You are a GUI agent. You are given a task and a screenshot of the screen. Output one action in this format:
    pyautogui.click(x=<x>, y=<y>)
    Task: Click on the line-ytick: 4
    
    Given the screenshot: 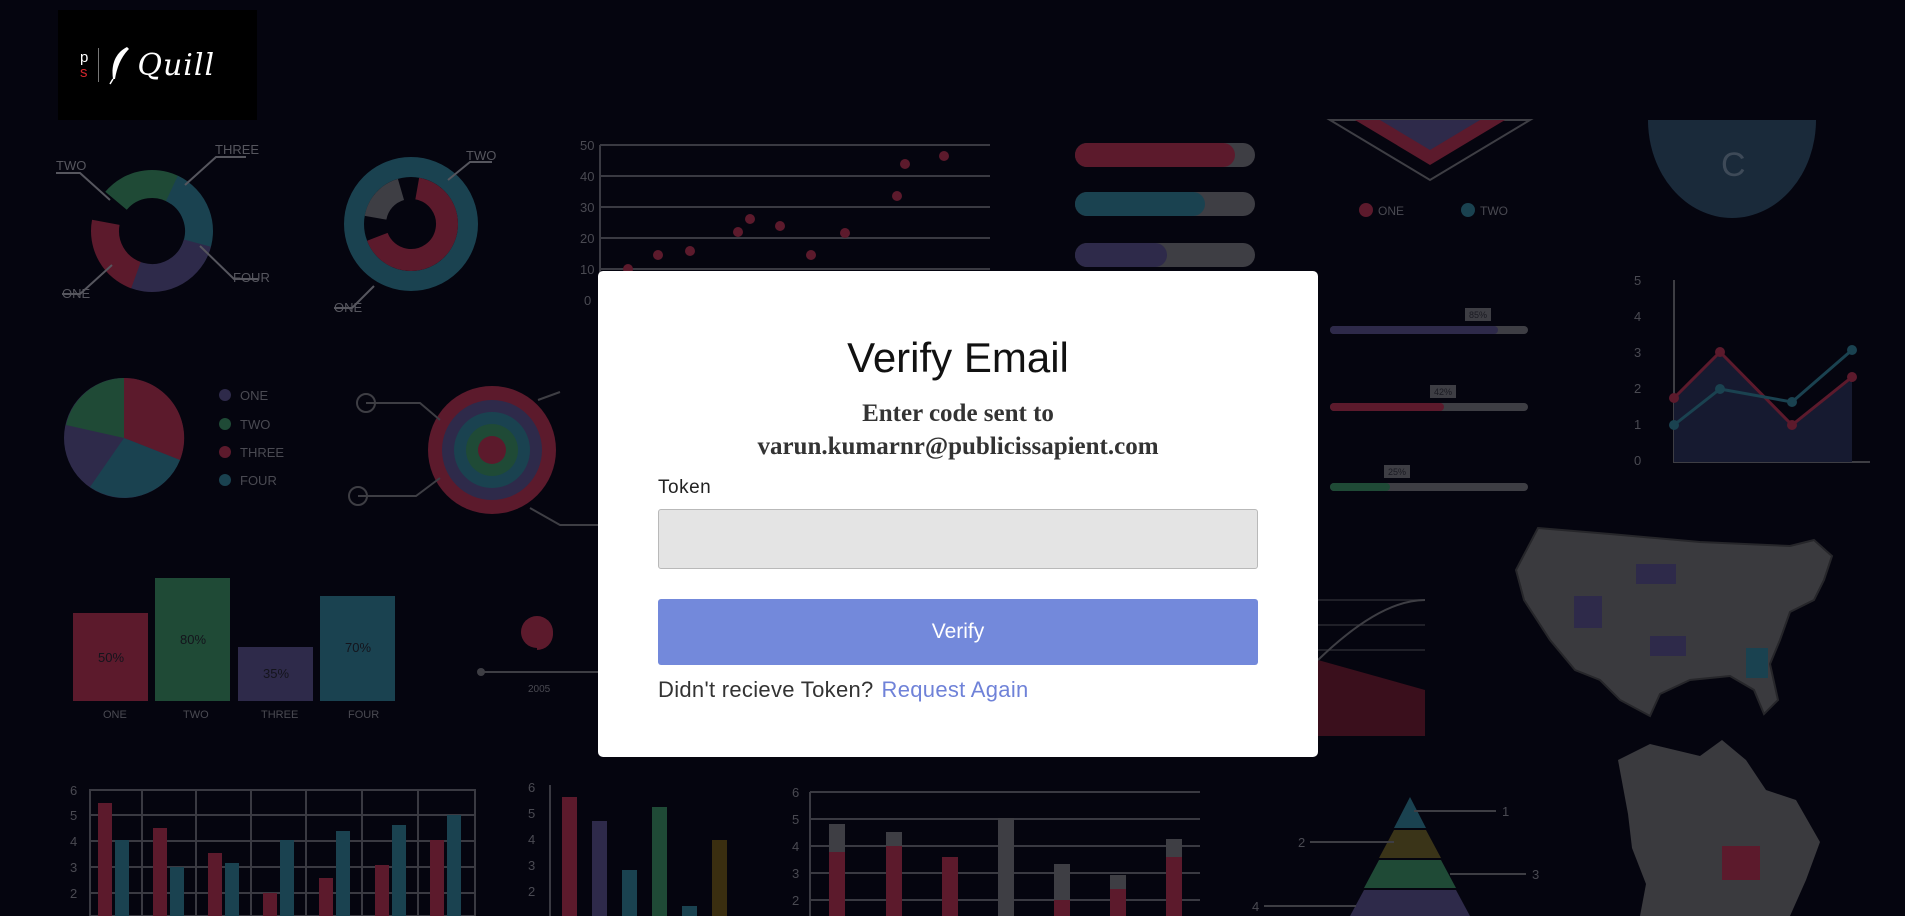 What is the action you would take?
    pyautogui.click(x=1637, y=316)
    